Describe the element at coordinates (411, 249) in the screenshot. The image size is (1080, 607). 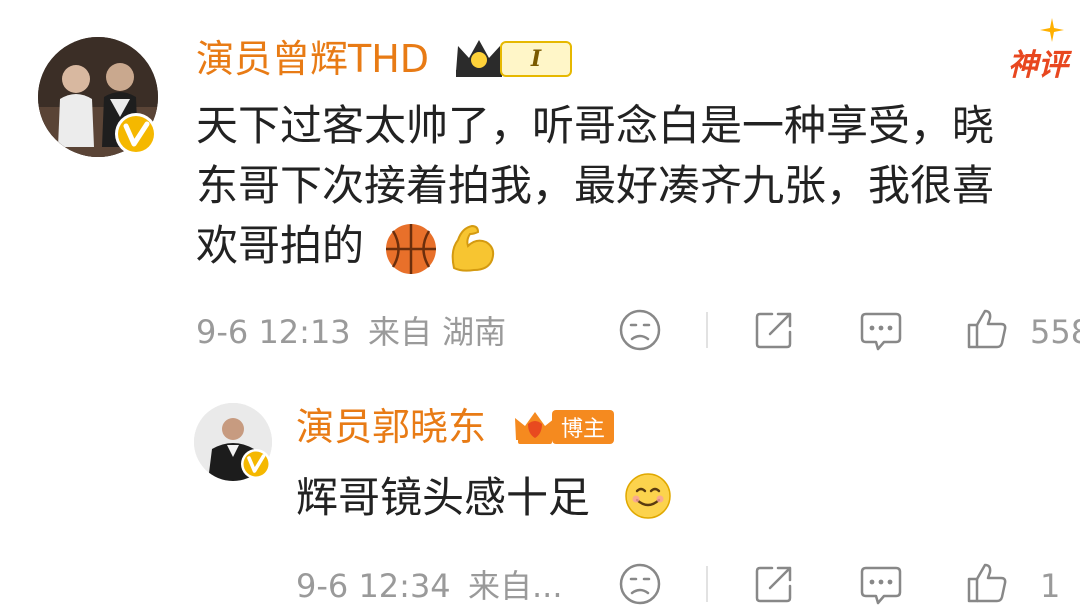
I see `basketball-emoji` at that location.